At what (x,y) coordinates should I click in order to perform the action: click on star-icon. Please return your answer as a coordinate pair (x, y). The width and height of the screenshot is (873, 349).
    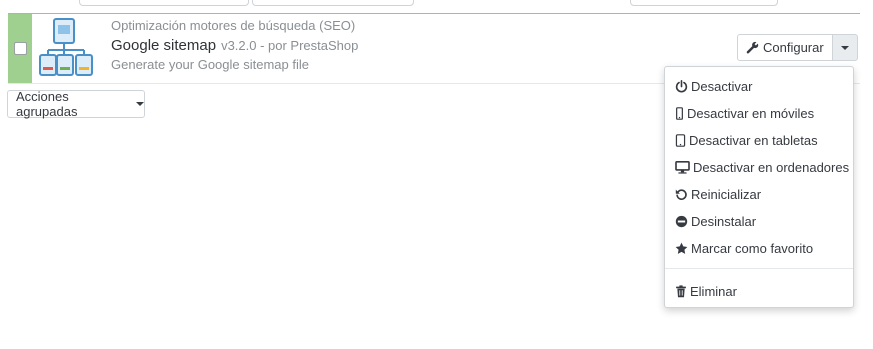
    Looking at the image, I should click on (681, 248).